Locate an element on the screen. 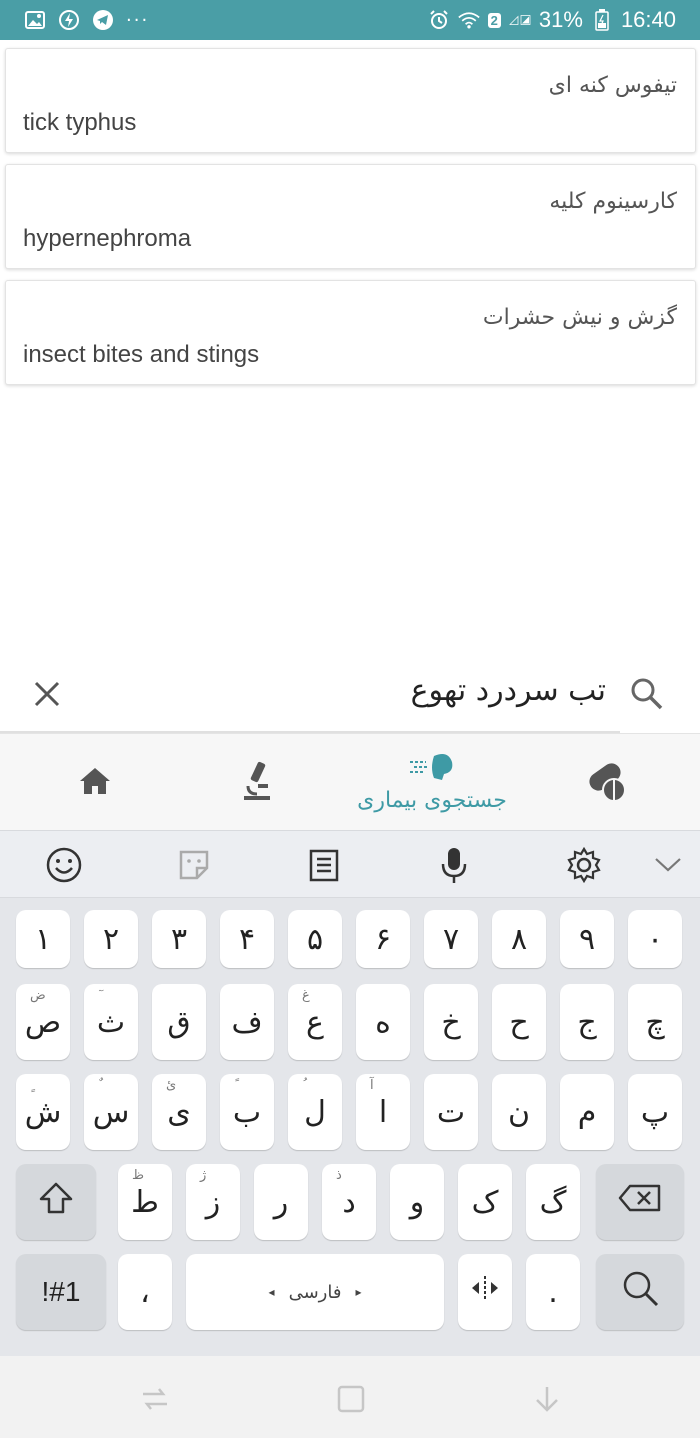 The image size is (700, 1438). key: ۸ is located at coordinates (519, 939).